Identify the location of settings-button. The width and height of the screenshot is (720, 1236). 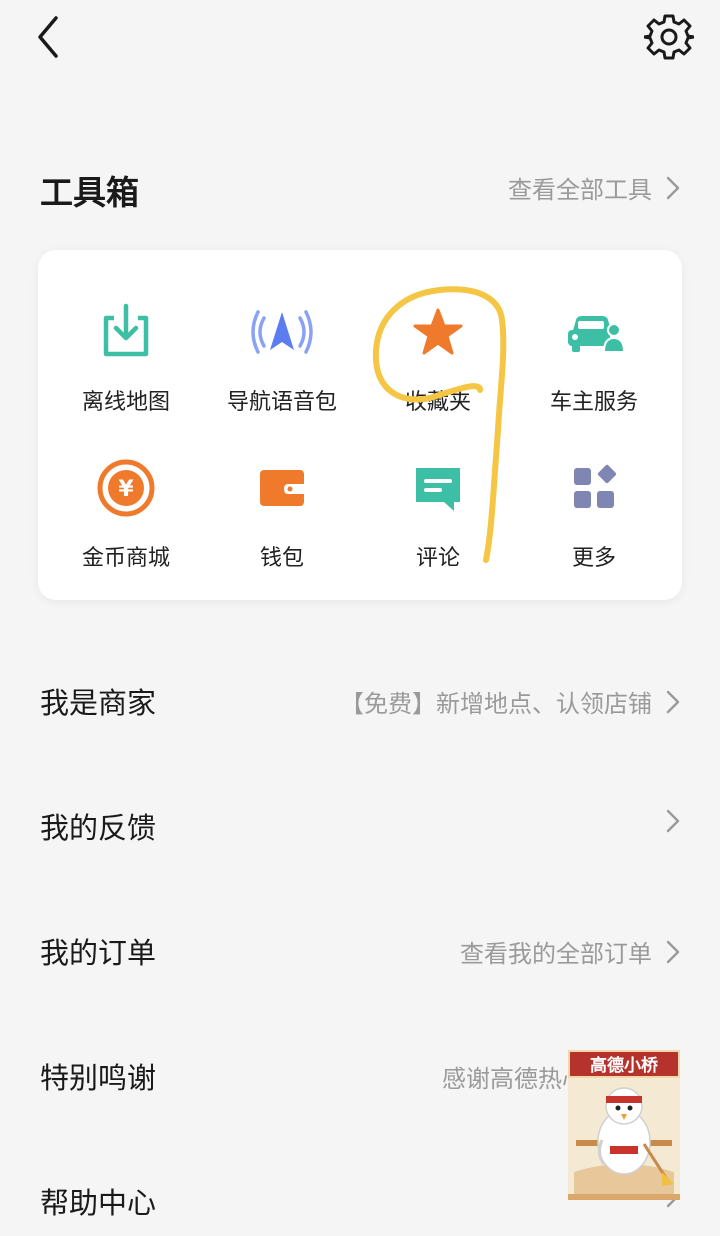
(669, 37).